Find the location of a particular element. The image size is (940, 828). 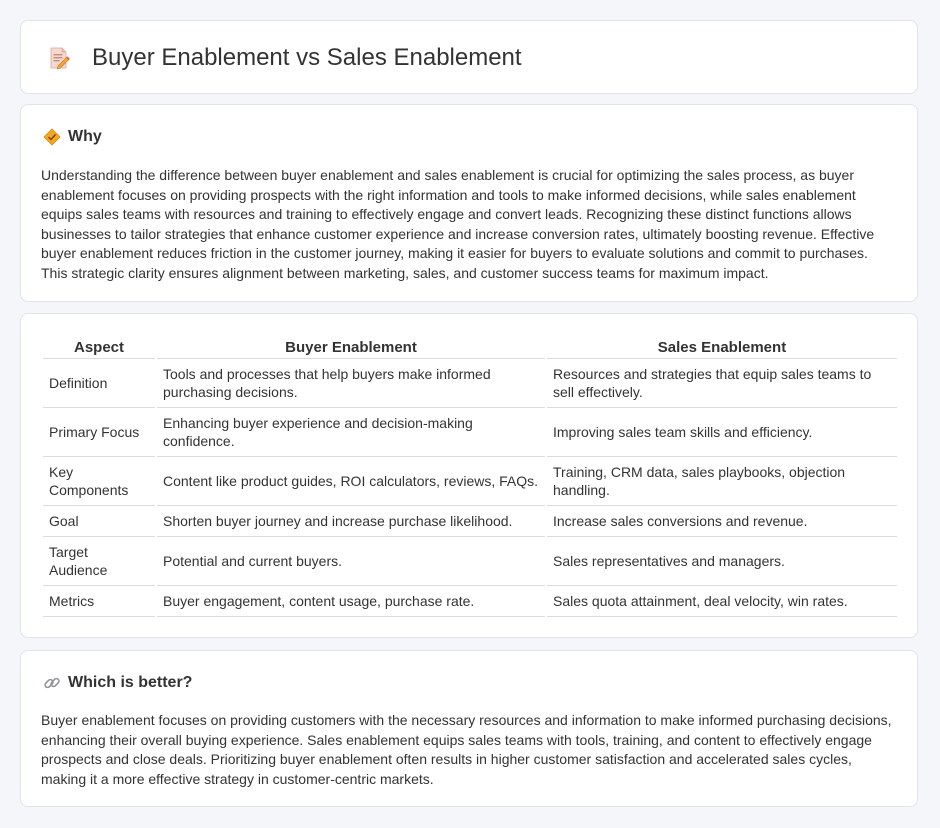

page-title: Buyer Enablement vs Sales Enablement is located at coordinates (307, 57).